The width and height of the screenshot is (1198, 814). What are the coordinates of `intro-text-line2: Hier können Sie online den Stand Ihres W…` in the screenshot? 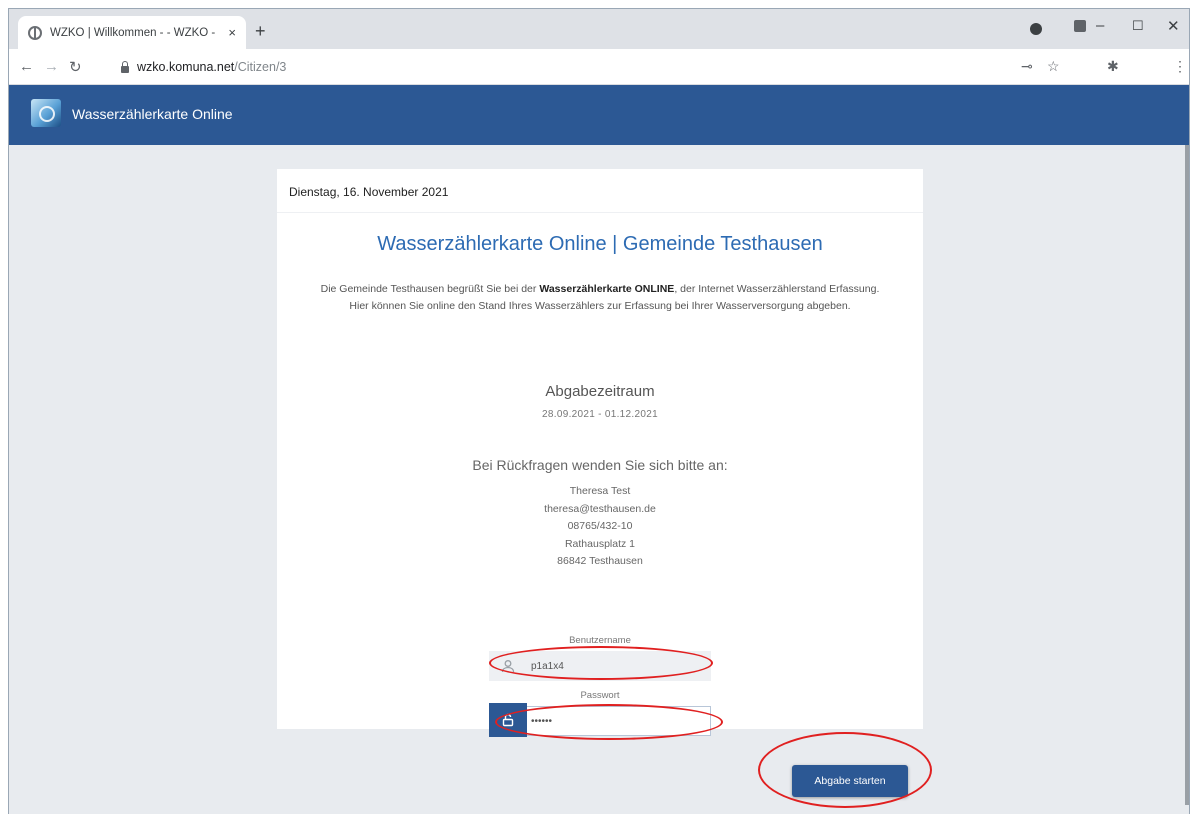 It's located at (600, 306).